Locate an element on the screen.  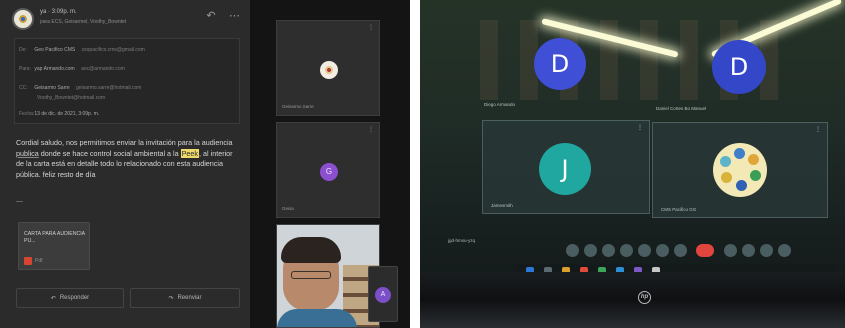
reply-arrow-icon: ↶ is located at coordinates (53, 298).